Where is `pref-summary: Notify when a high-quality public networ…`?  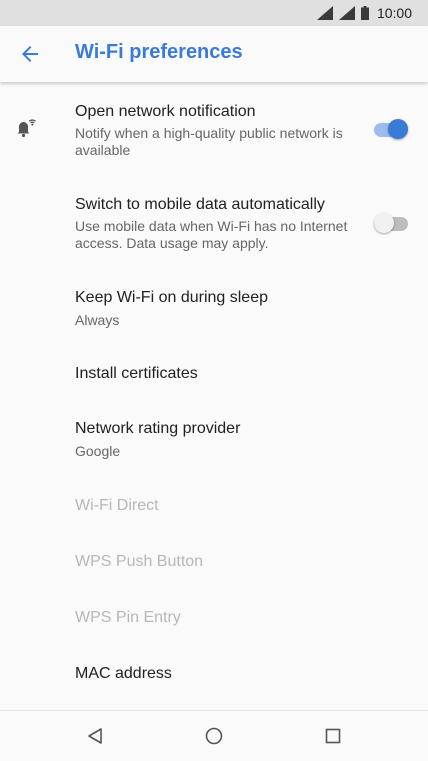 pref-summary: Notify when a high-quality public networ… is located at coordinates (209, 141).